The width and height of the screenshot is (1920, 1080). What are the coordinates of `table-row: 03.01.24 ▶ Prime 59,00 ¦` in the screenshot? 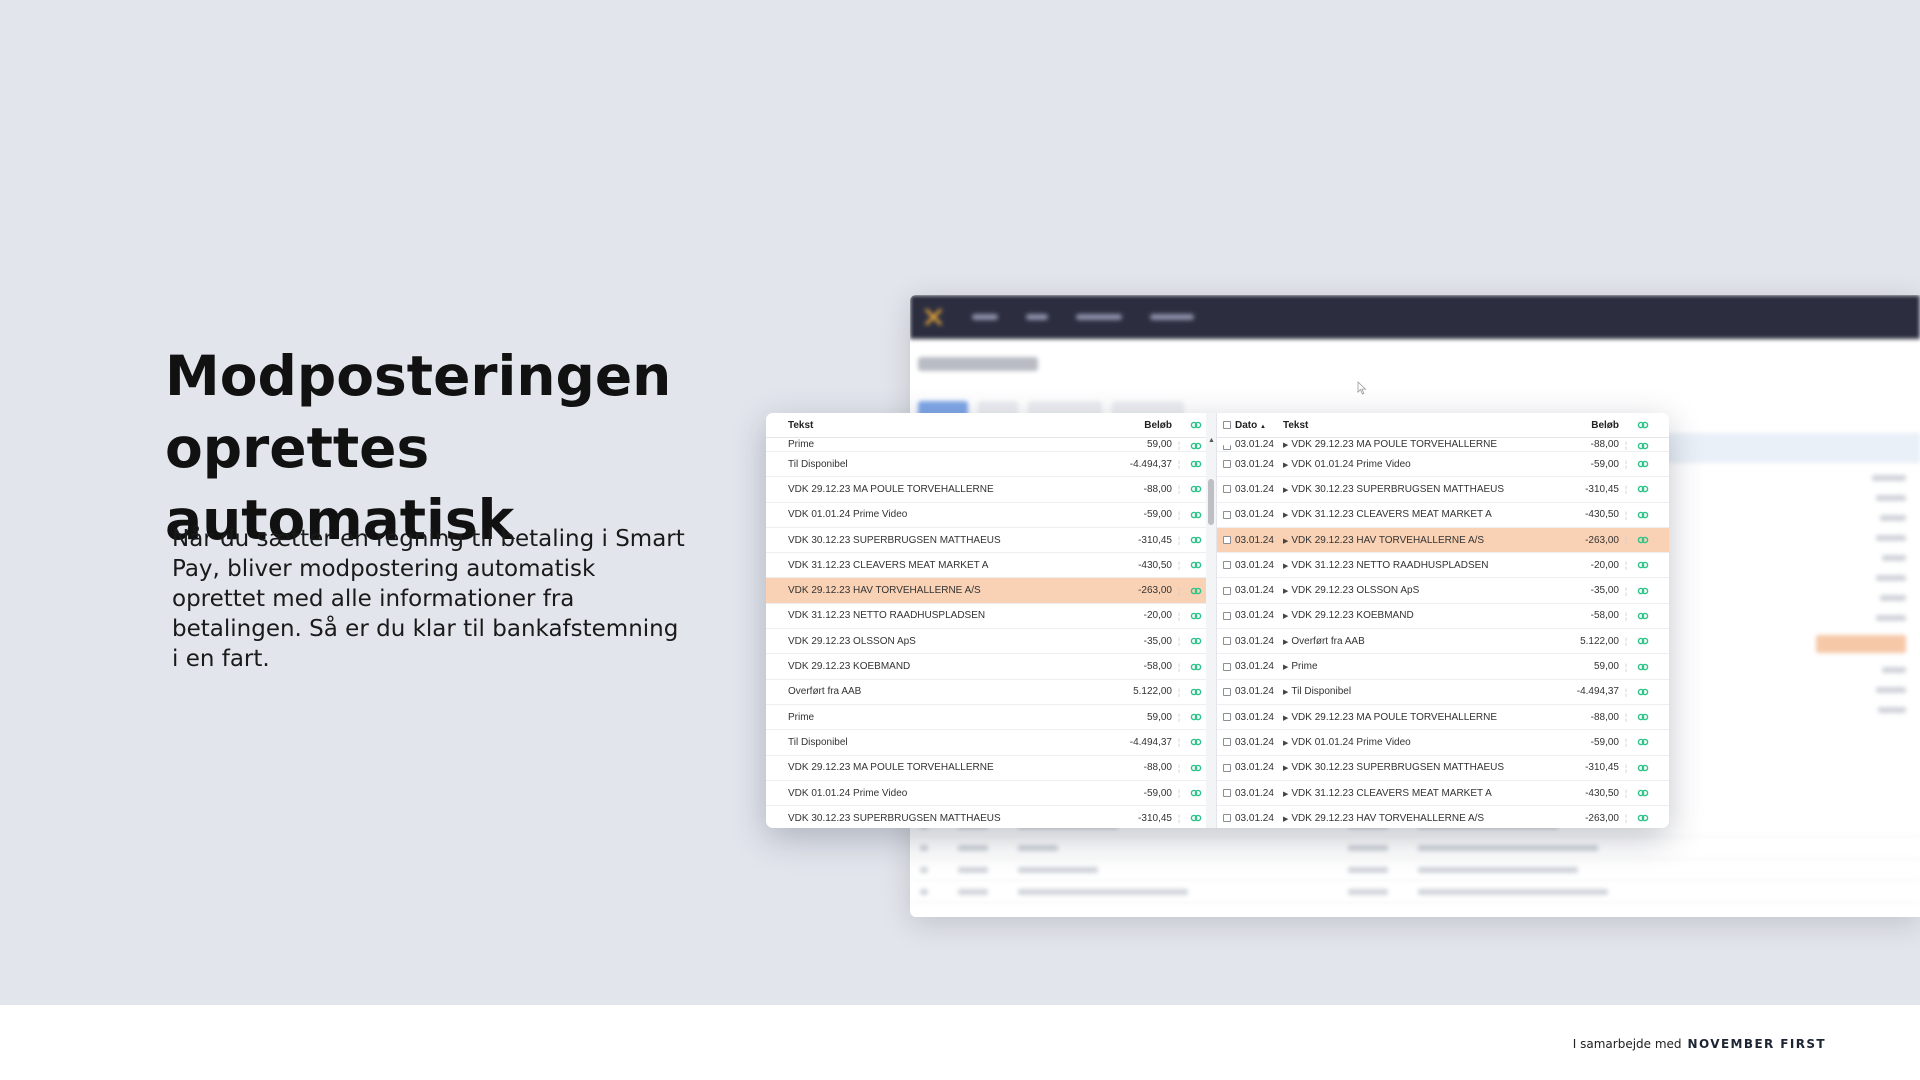 It's located at (1443, 667).